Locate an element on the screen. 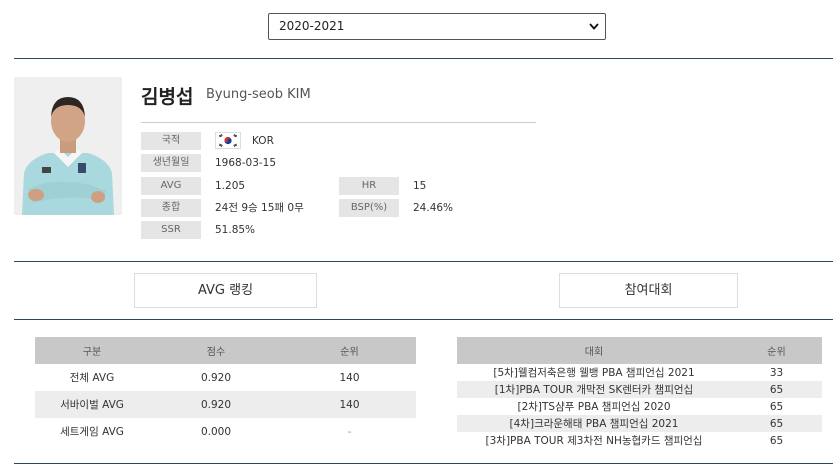 This screenshot has width=833, height=474. ssr-value: 51.85% is located at coordinates (235, 230).